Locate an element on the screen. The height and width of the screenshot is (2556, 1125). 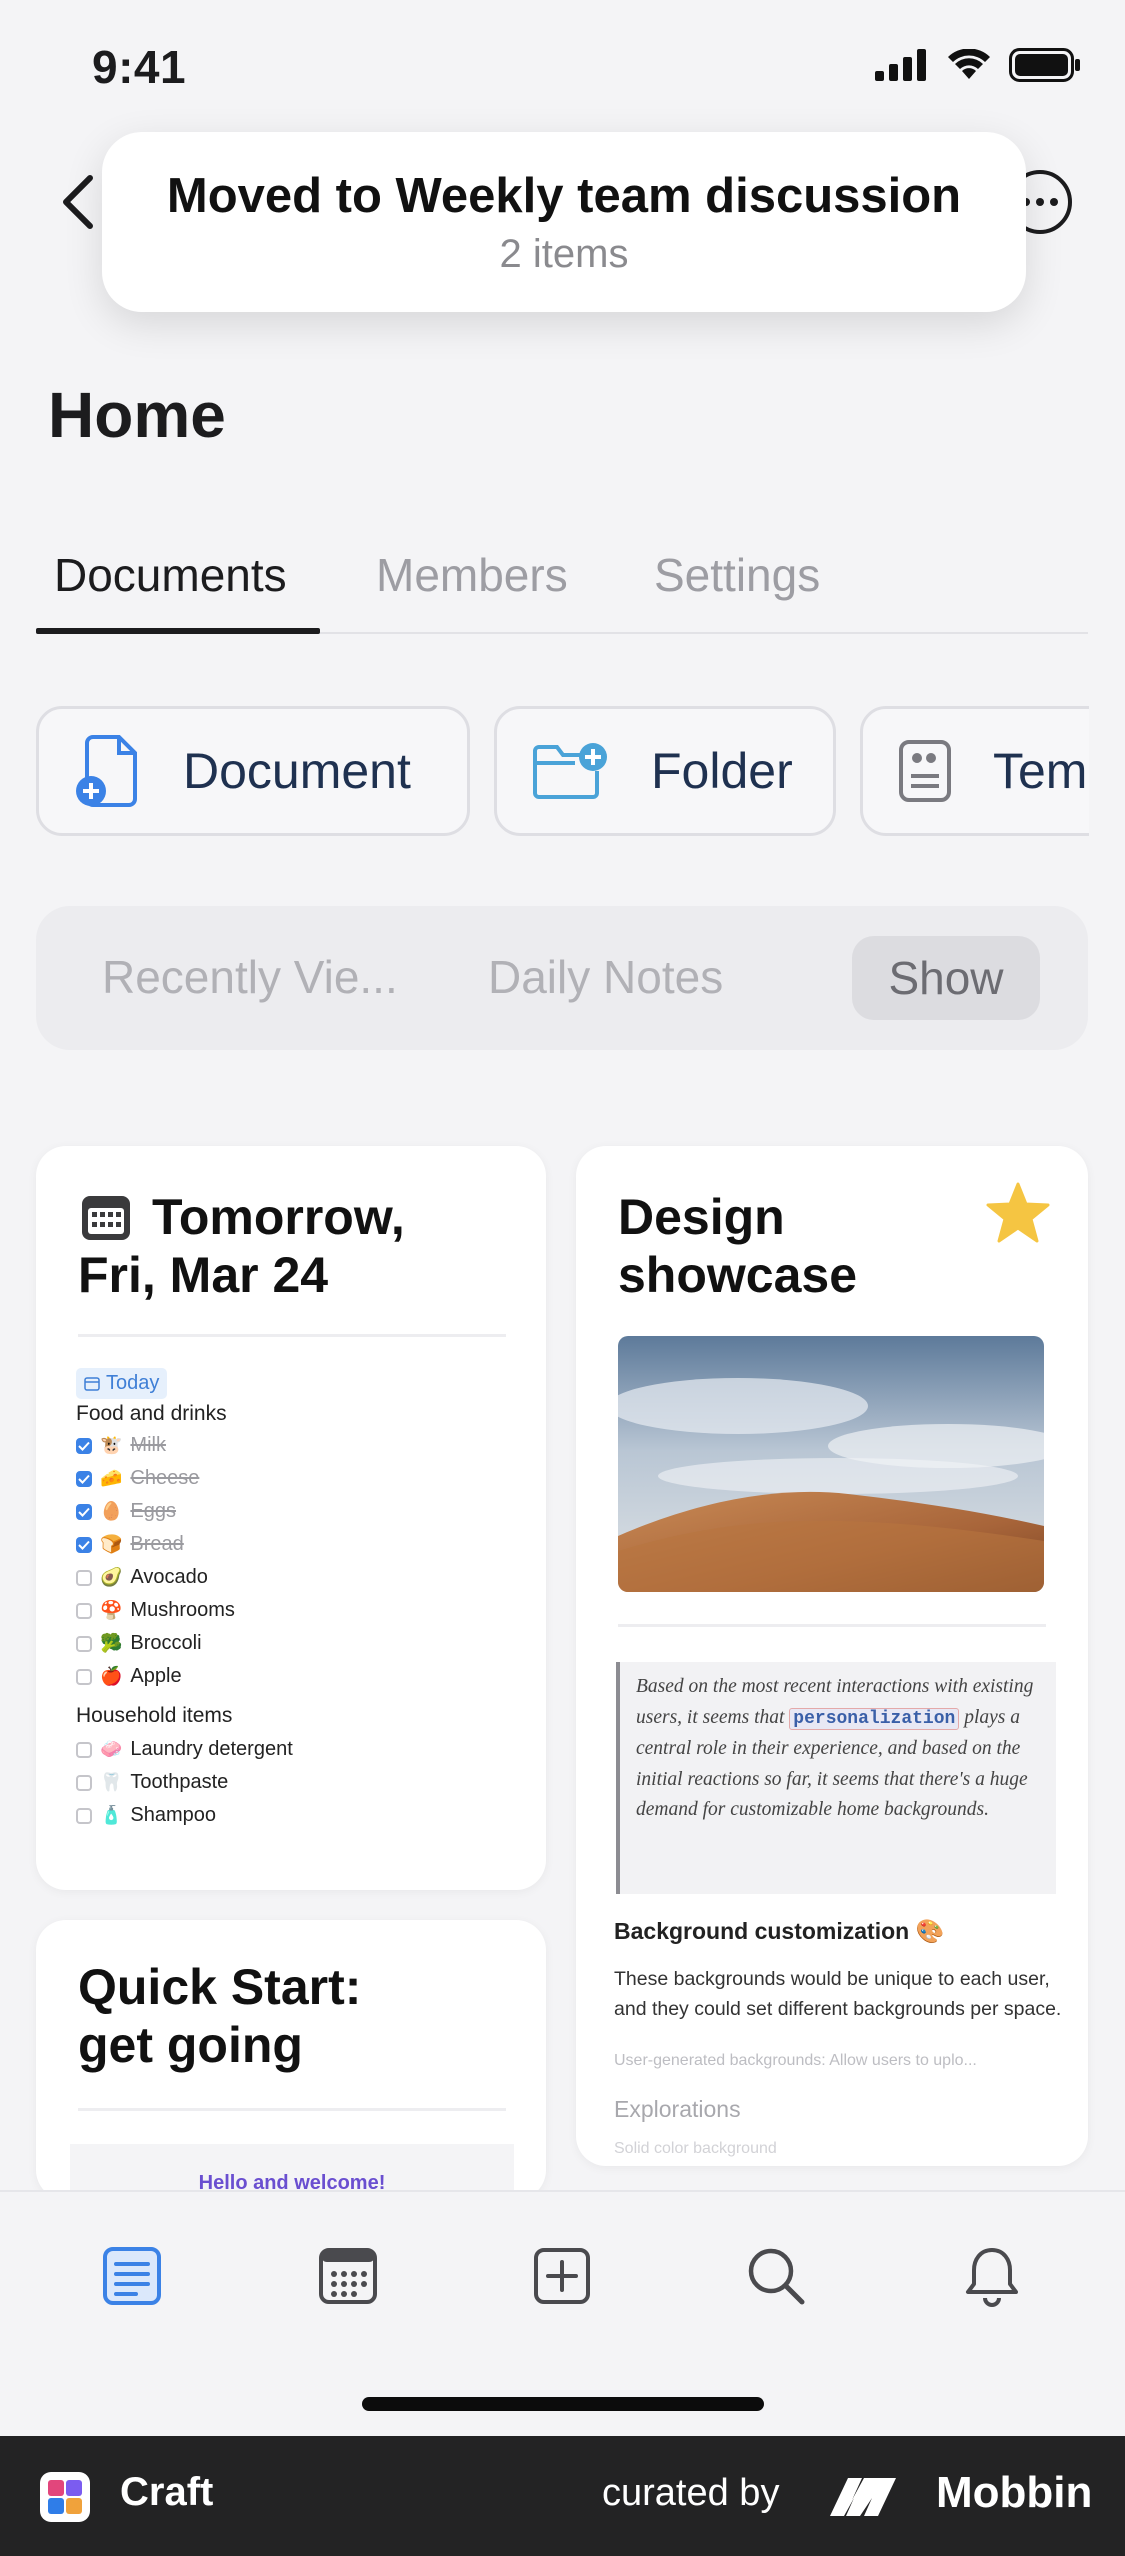
new-document-button: Document is located at coordinates (253, 771).